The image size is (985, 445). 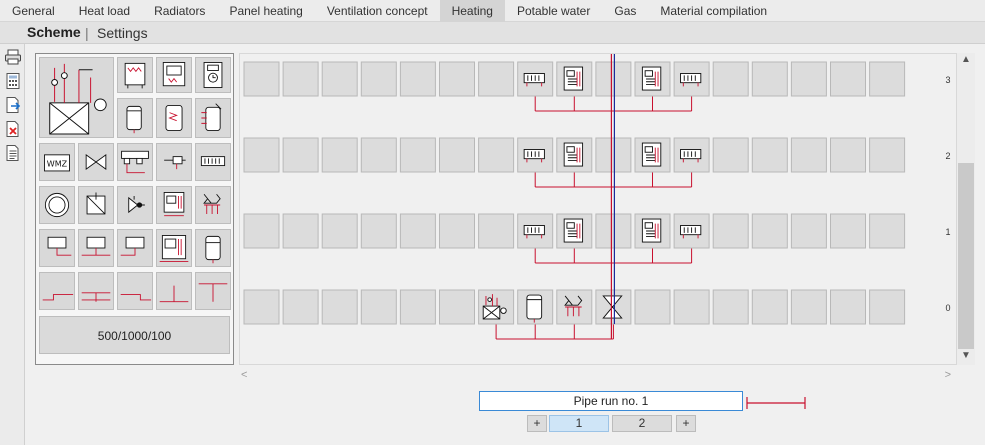 What do you see at coordinates (625, 11) in the screenshot?
I see `tab-gas: Gas` at bounding box center [625, 11].